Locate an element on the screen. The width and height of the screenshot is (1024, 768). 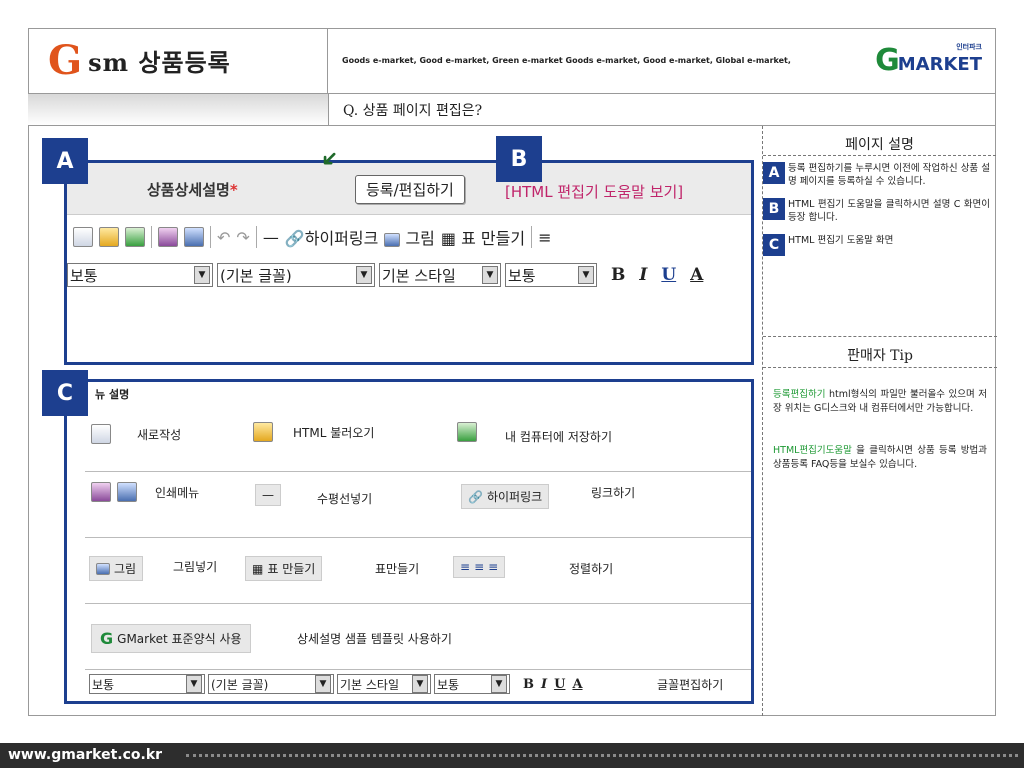
brand-title: sm 상품등록 is located at coordinates (159, 62).